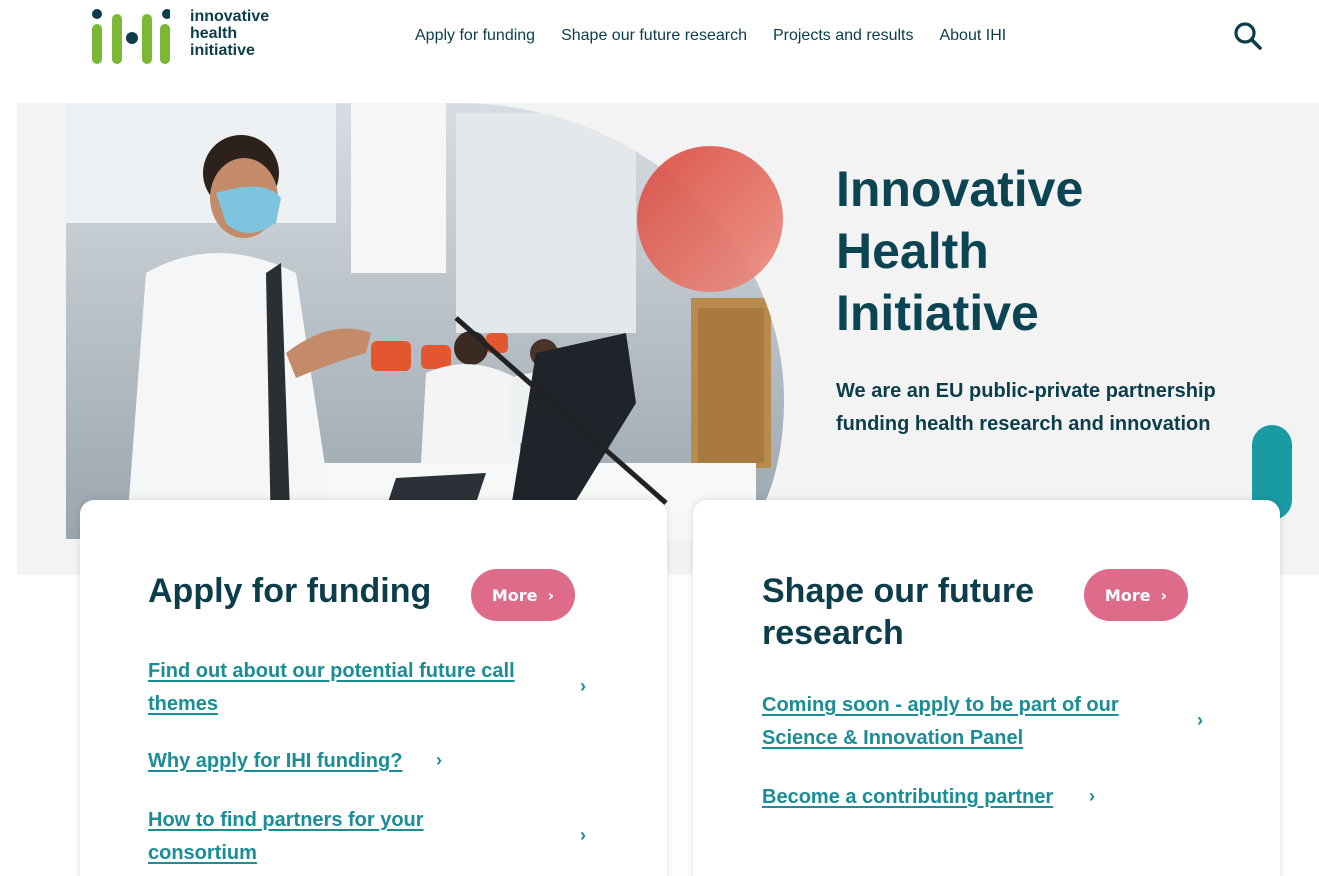 This screenshot has width=1319, height=876. I want to click on apply-for-funding-more-button: More ›, so click(523, 595).